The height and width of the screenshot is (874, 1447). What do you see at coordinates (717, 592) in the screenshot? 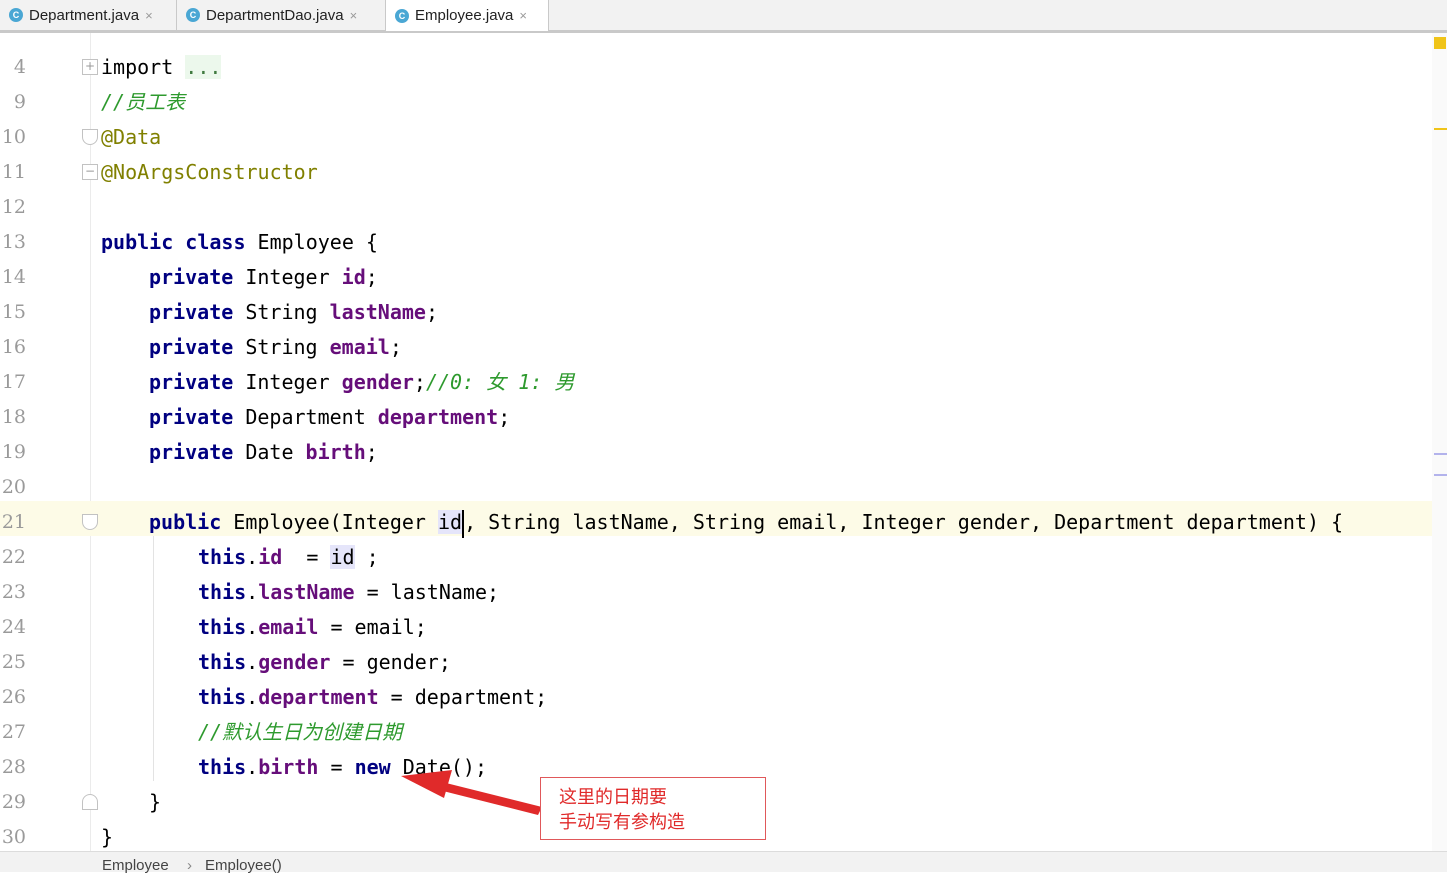
I see `code-line: 23 this.lastName = lastName;` at bounding box center [717, 592].